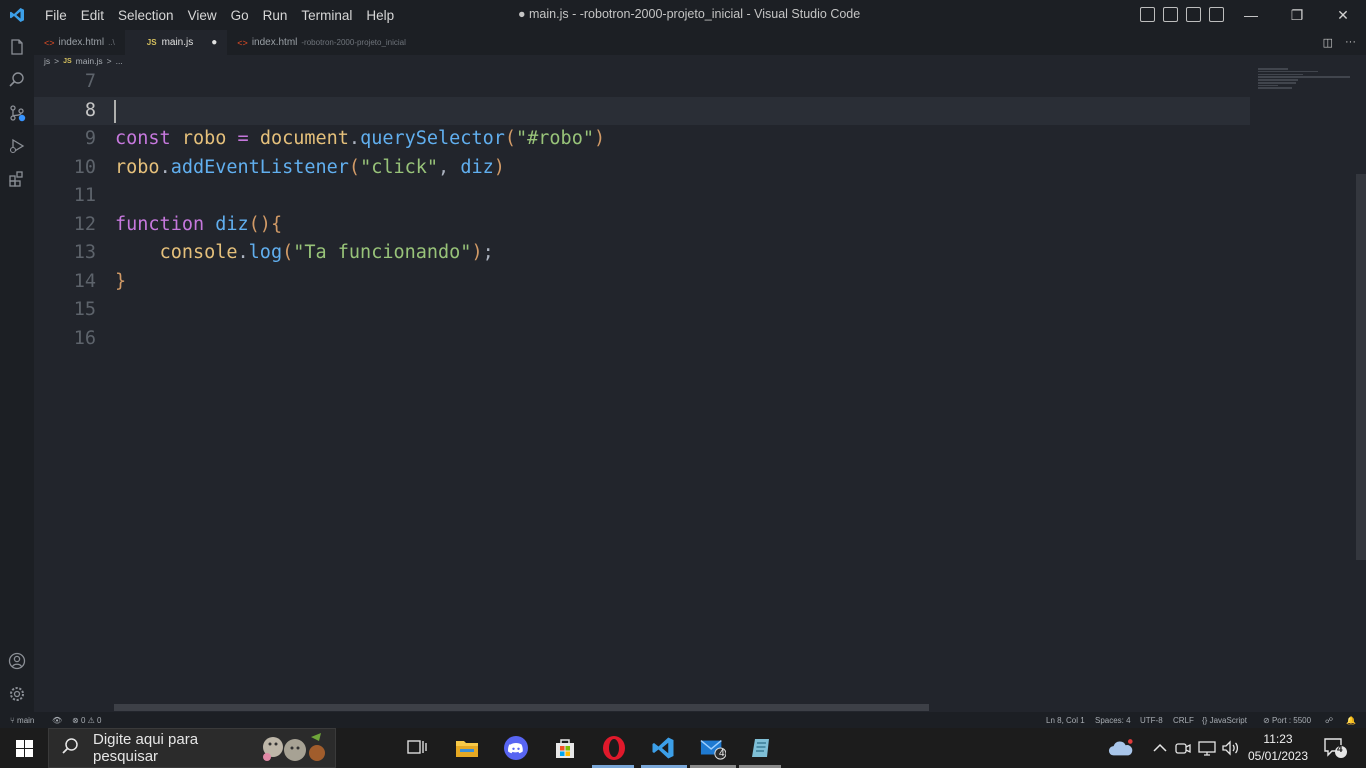 The image size is (1366, 768). Describe the element at coordinates (1335, 748) in the screenshot. I see `notification-center-icon` at that location.